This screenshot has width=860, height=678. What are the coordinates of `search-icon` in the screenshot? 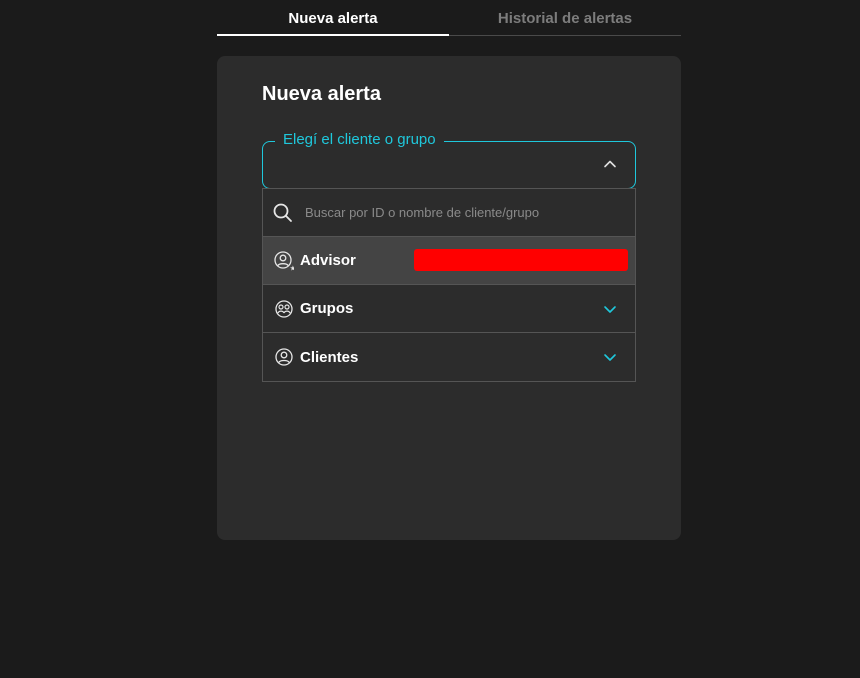 It's located at (282, 212).